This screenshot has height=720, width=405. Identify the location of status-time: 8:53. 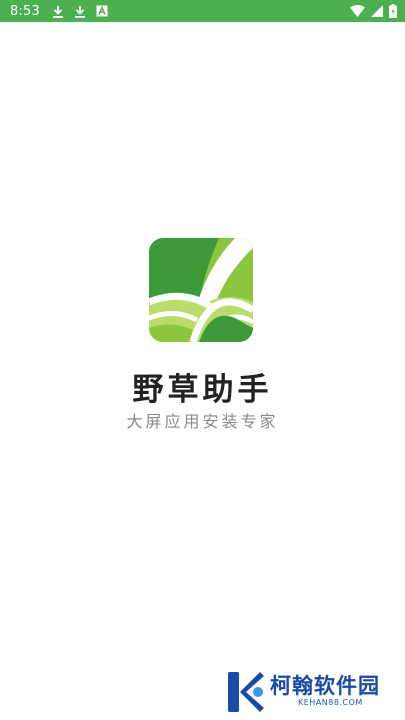
(25, 11).